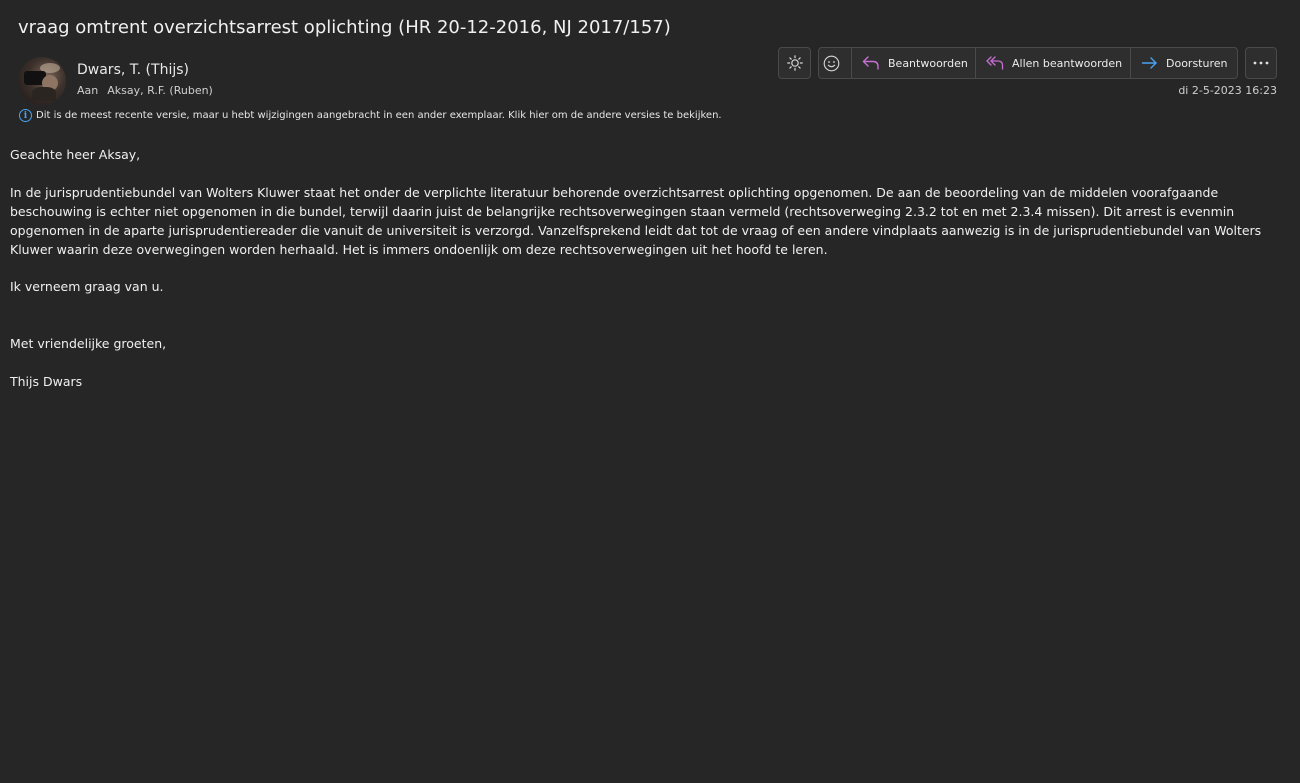  I want to click on theme-toggle-button, so click(794, 63).